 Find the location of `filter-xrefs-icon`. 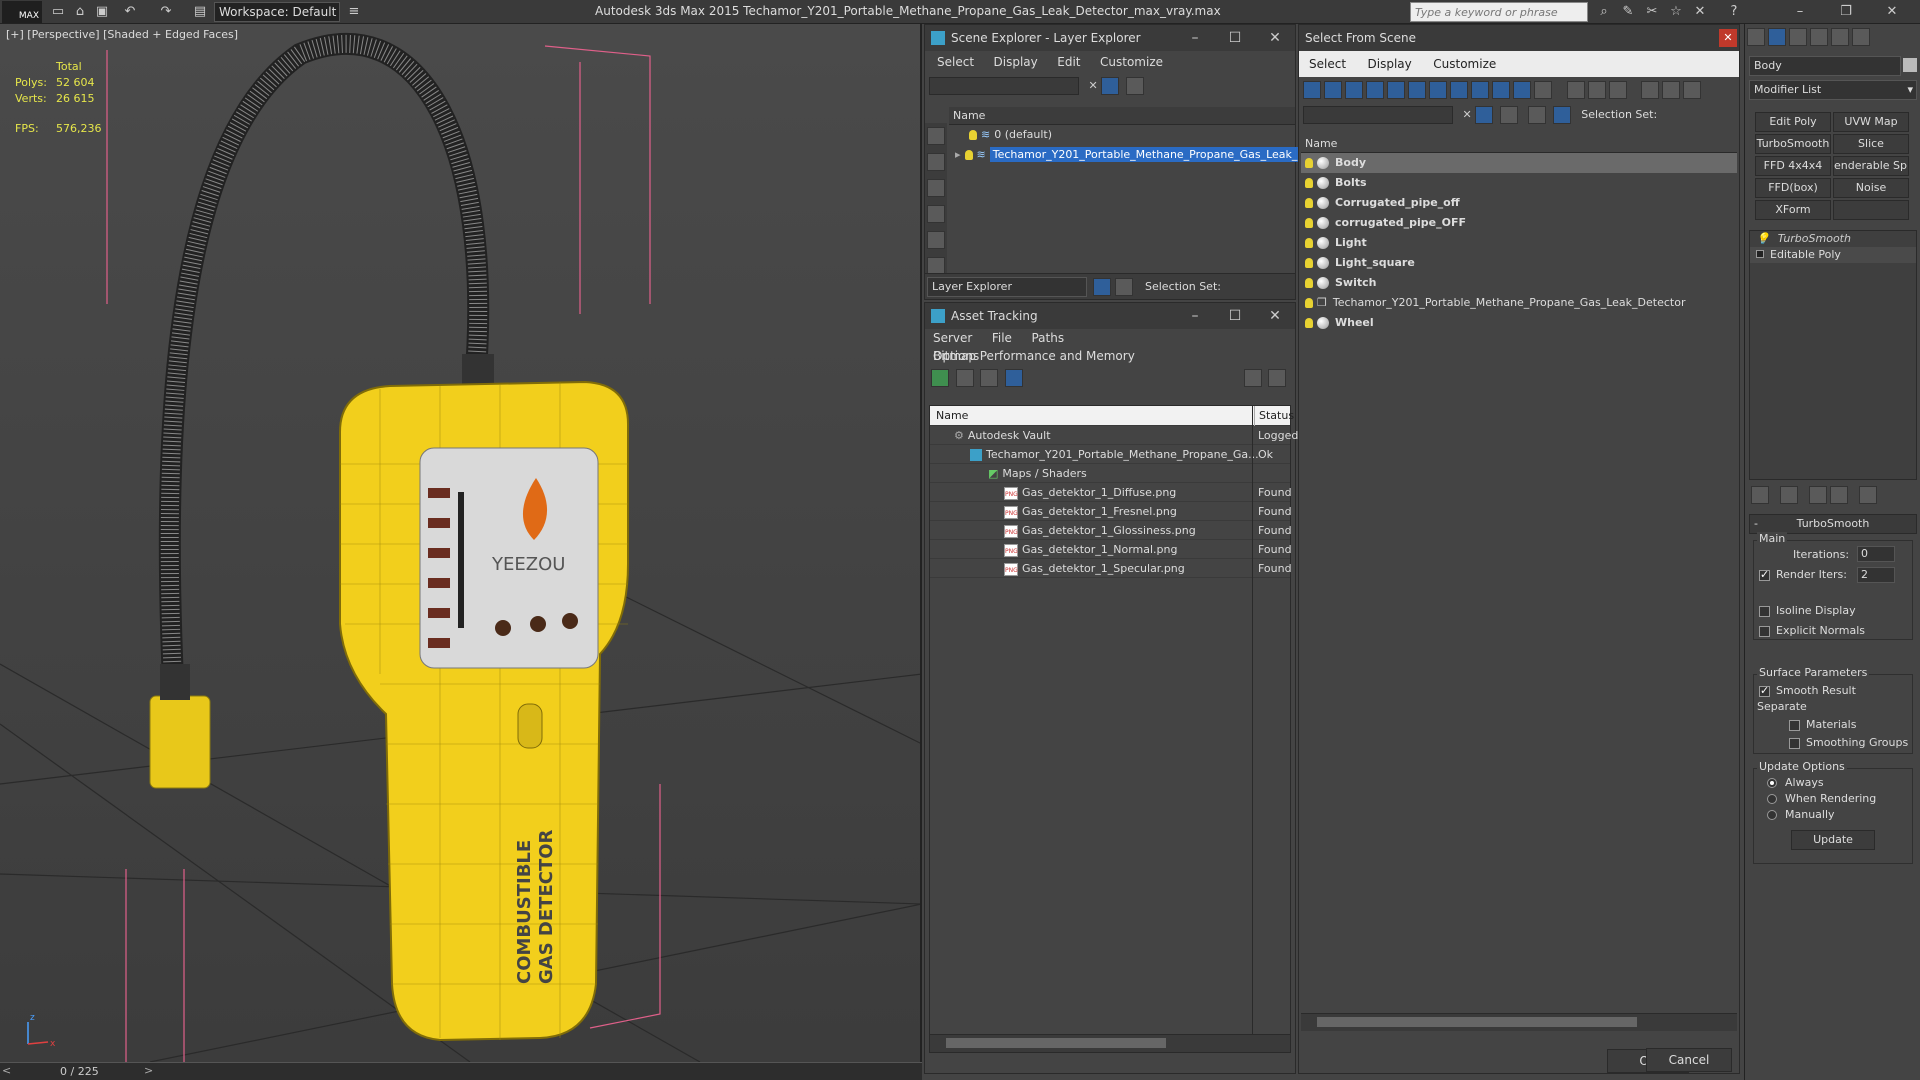

filter-xrefs-icon is located at coordinates (1459, 90).